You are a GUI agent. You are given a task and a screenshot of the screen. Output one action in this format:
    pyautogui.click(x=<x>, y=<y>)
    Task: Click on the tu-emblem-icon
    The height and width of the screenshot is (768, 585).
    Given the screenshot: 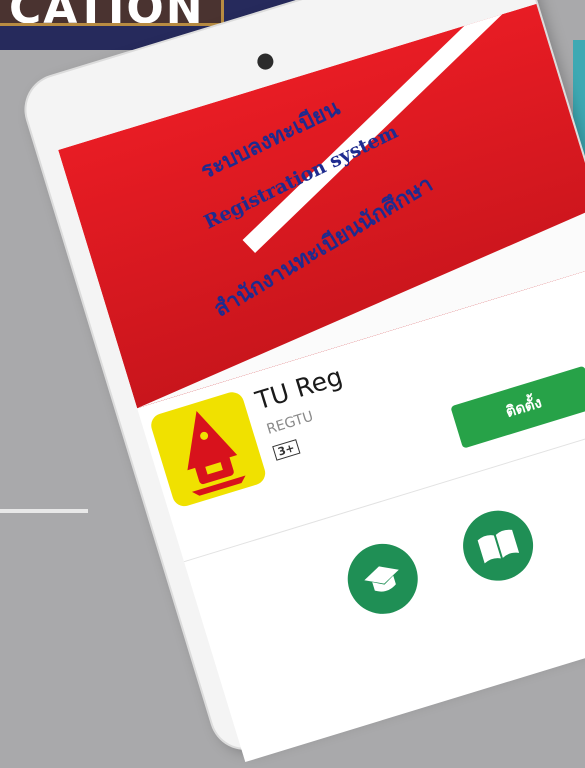 What is the action you would take?
    pyautogui.click(x=208, y=449)
    